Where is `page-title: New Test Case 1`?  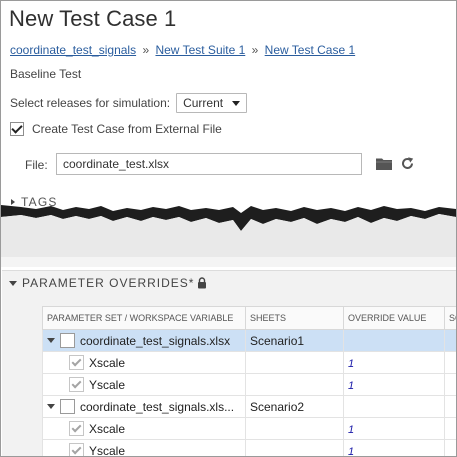 page-title: New Test Case 1 is located at coordinates (93, 18).